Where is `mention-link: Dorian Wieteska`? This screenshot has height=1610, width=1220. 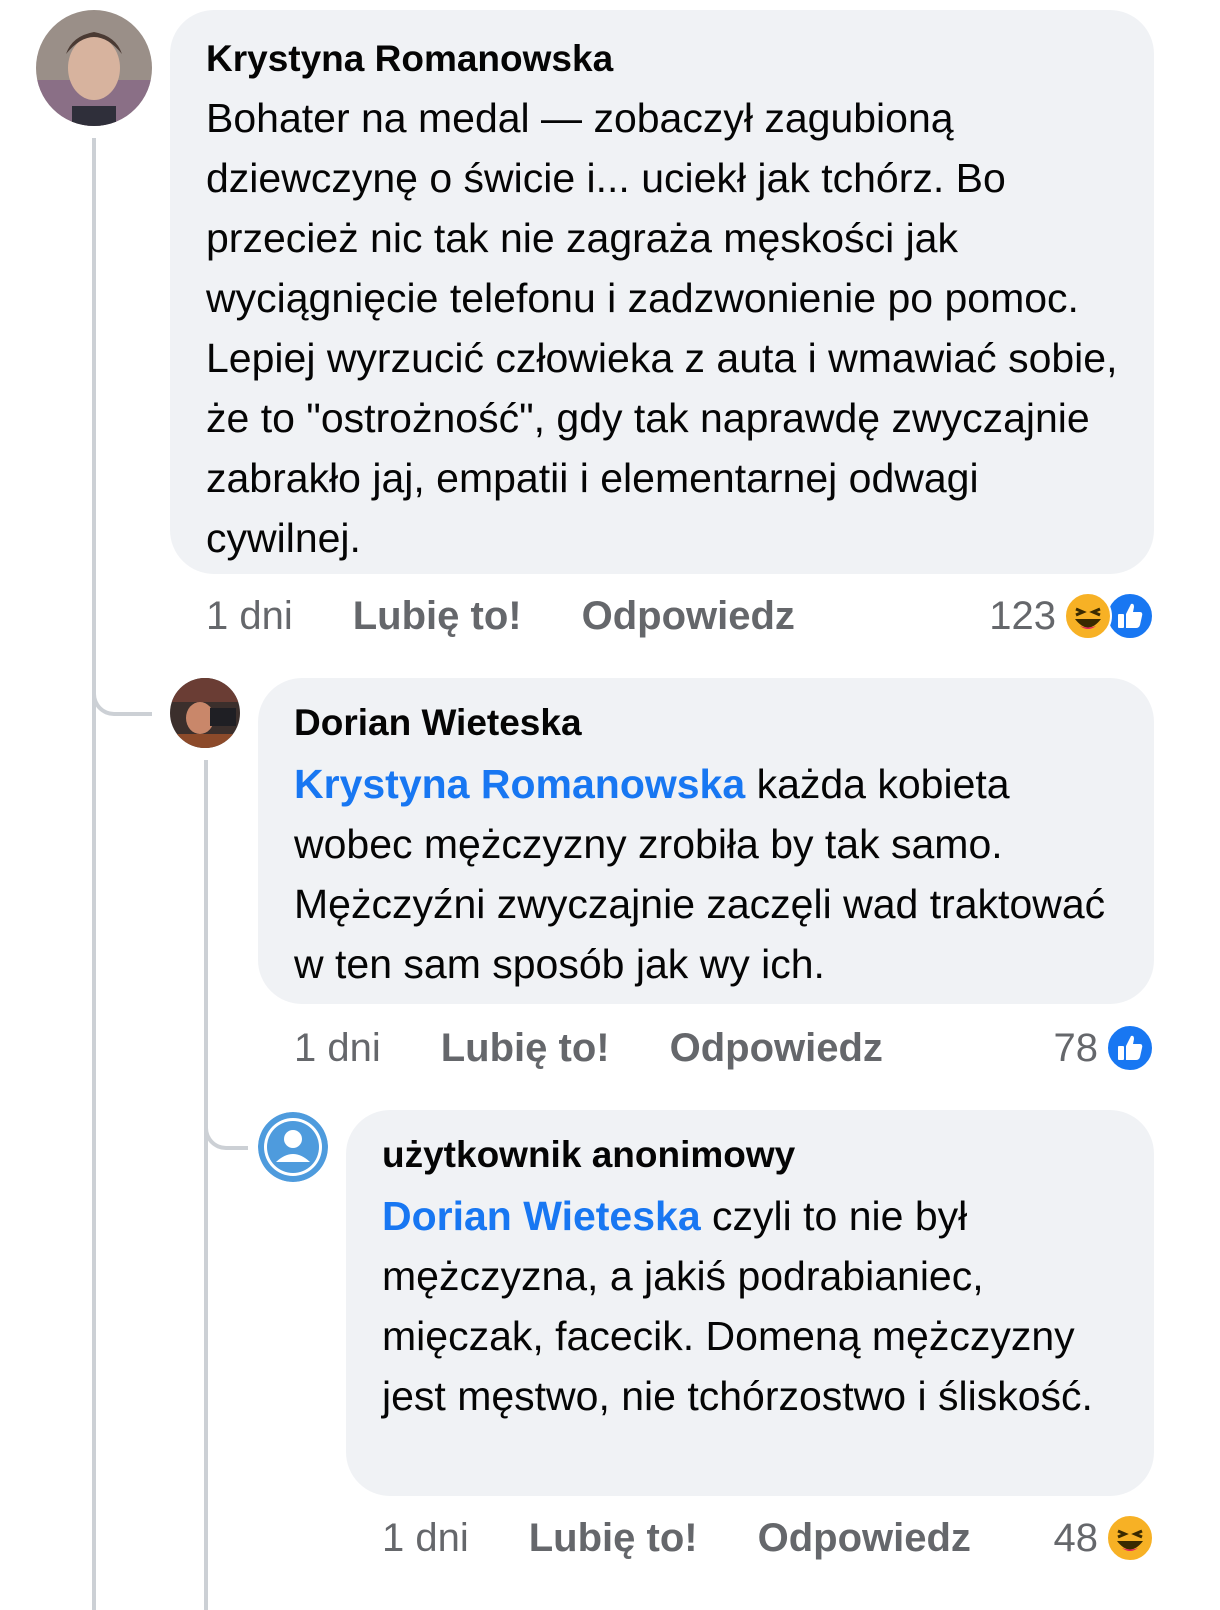 mention-link: Dorian Wieteska is located at coordinates (541, 1216).